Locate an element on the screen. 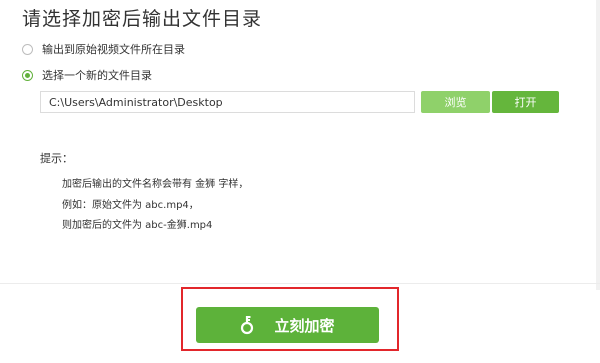  encrypt-now-label: 立刻加密 is located at coordinates (304, 325).